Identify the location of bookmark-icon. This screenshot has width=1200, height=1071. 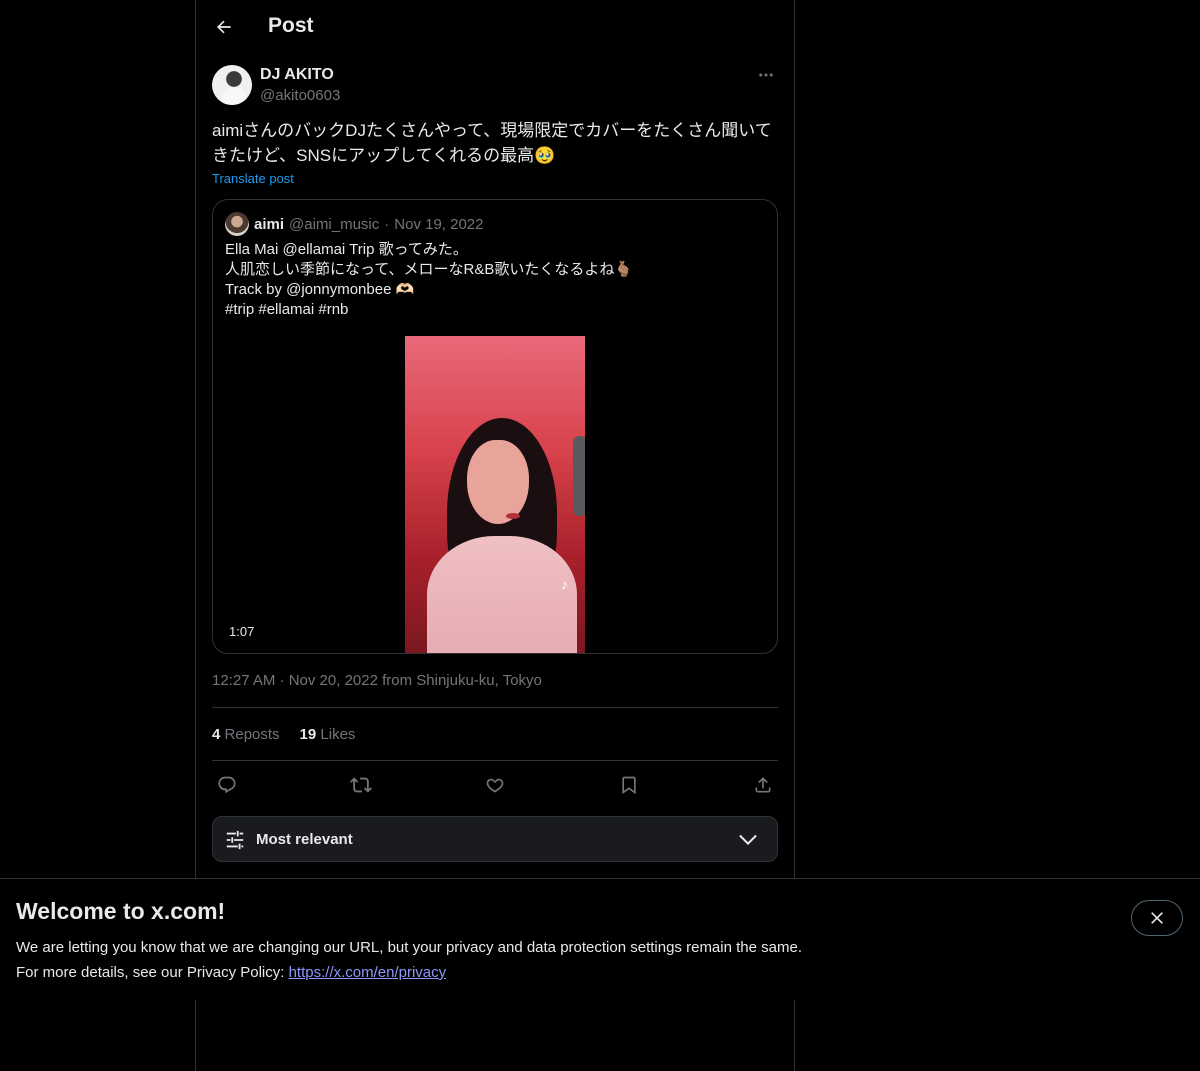
(629, 785).